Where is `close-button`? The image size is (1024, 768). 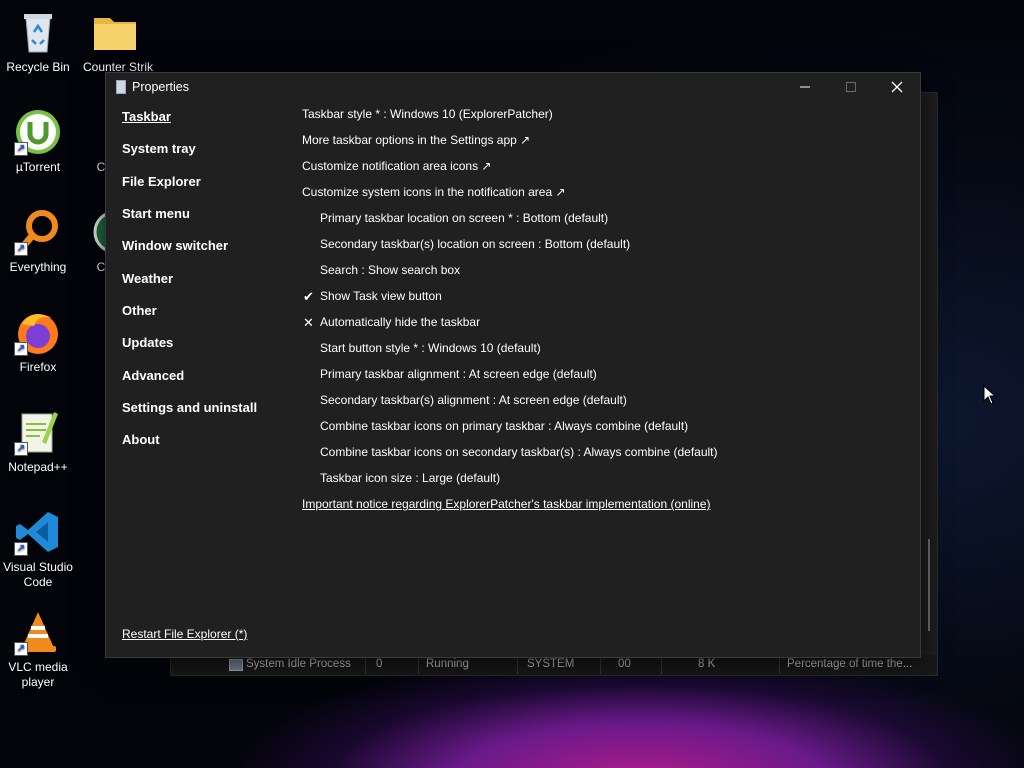 close-button is located at coordinates (897, 87).